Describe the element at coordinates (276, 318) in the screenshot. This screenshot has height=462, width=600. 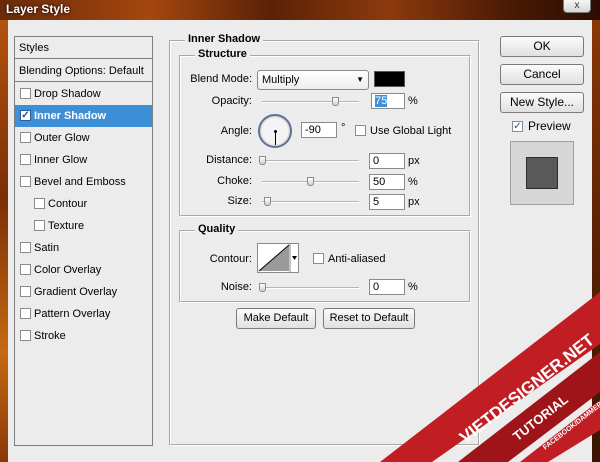
I see `make-default-button: Make Default` at that location.